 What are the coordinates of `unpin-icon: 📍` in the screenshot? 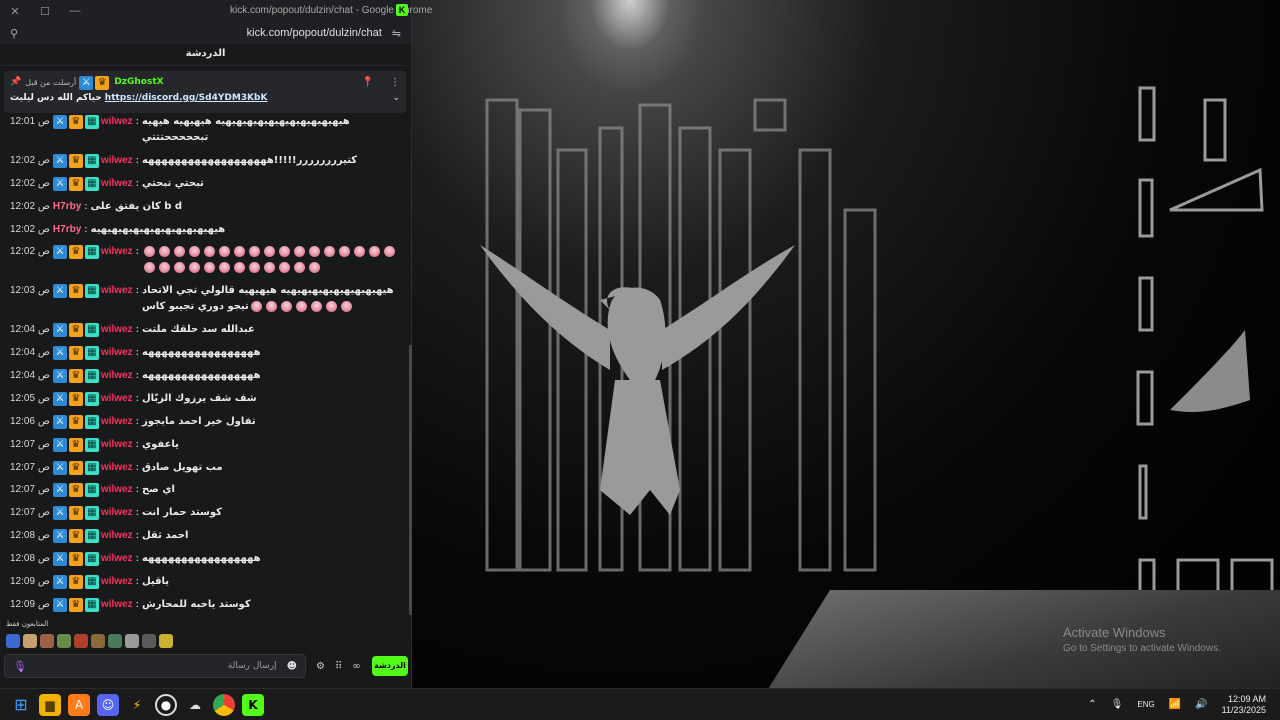 It's located at (368, 82).